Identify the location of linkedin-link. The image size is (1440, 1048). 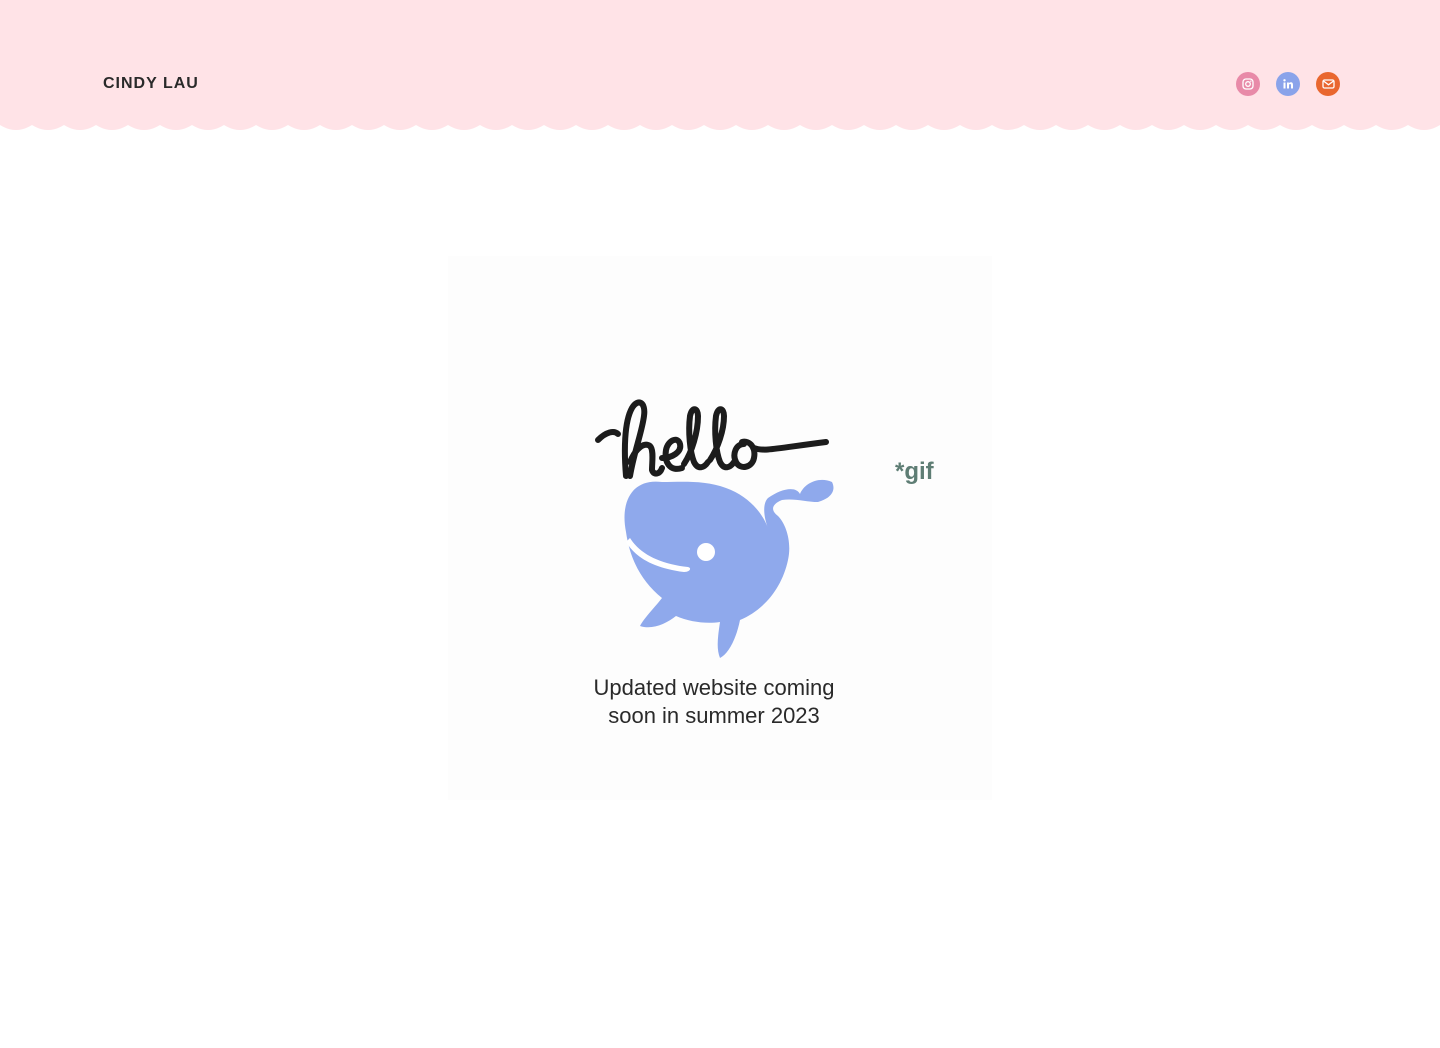
(1288, 84).